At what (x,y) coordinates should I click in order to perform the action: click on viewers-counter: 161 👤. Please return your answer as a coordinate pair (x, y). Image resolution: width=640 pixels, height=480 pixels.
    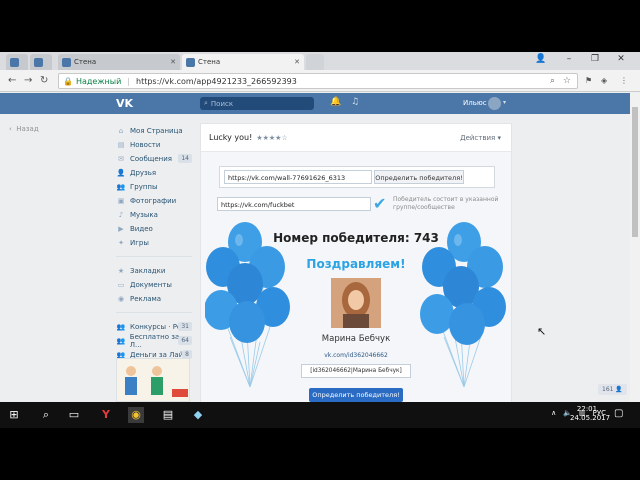
    Looking at the image, I should click on (612, 389).